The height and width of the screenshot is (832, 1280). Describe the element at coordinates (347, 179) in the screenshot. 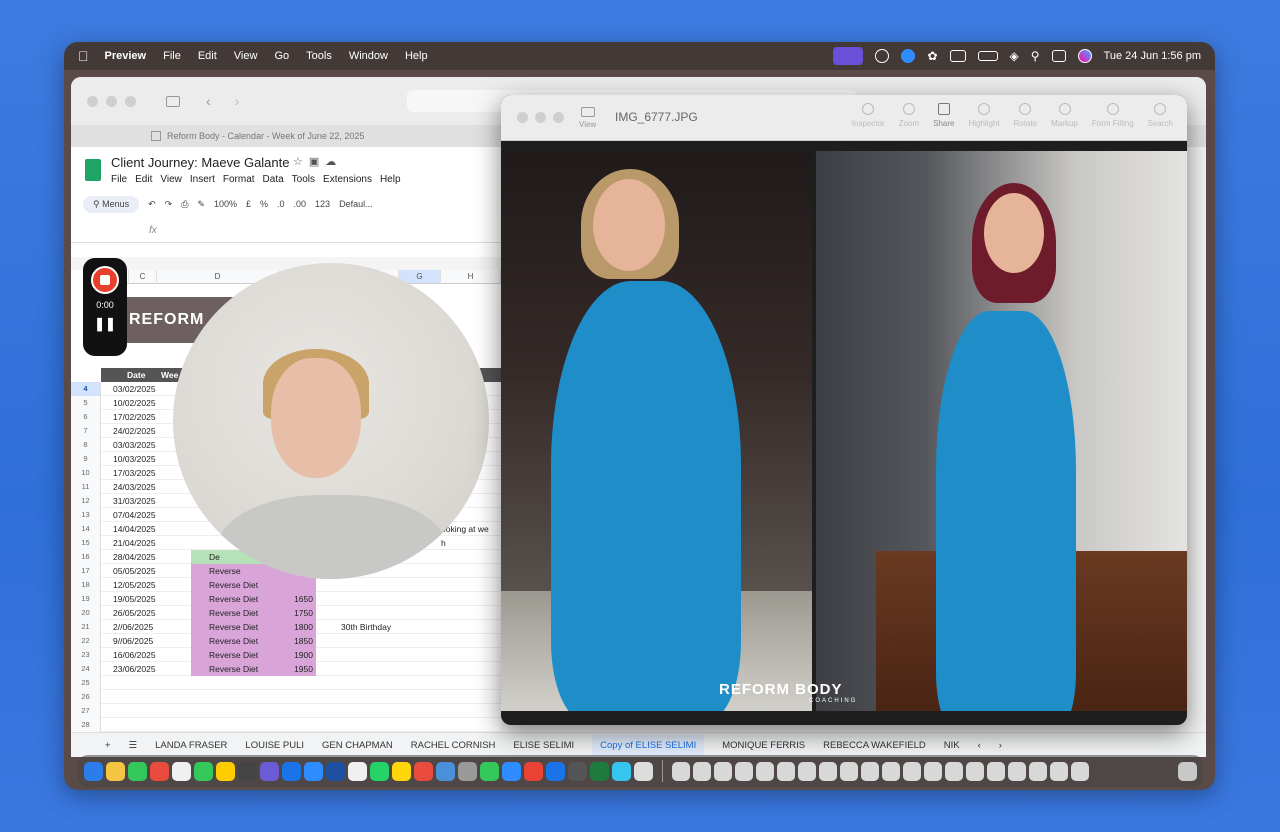

I see `sheet-menu-extensions: Extensions` at that location.